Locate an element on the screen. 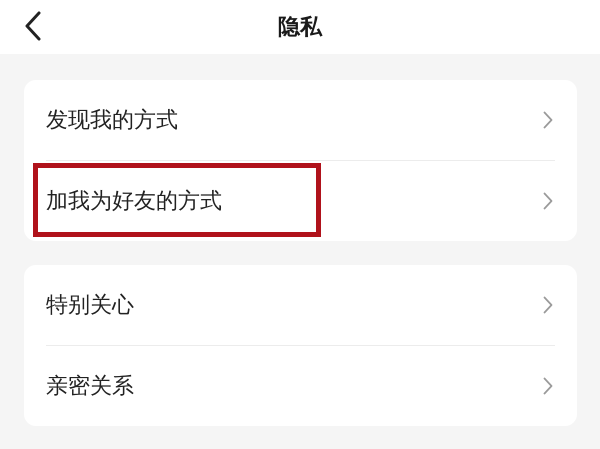  item-label: 发现我的方式 is located at coordinates (112, 121).